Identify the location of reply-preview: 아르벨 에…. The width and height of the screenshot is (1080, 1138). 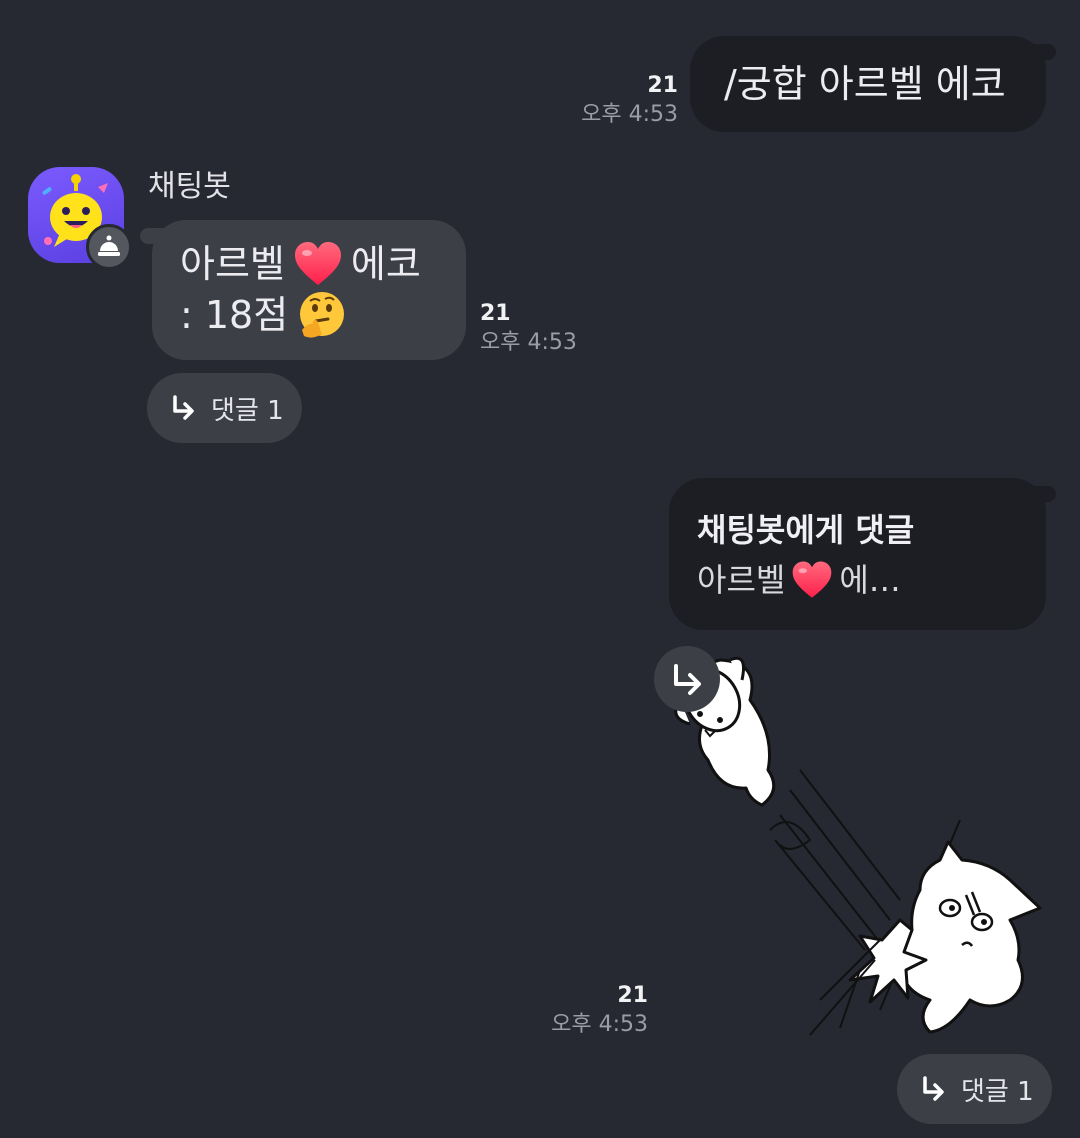
(799, 580).